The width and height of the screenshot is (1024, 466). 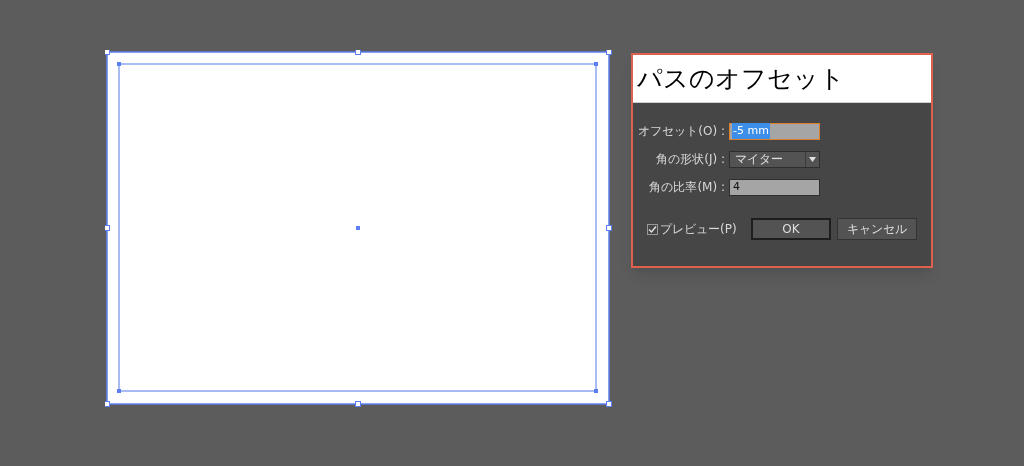 I want to click on cancel-button: キャンセル, so click(x=877, y=229).